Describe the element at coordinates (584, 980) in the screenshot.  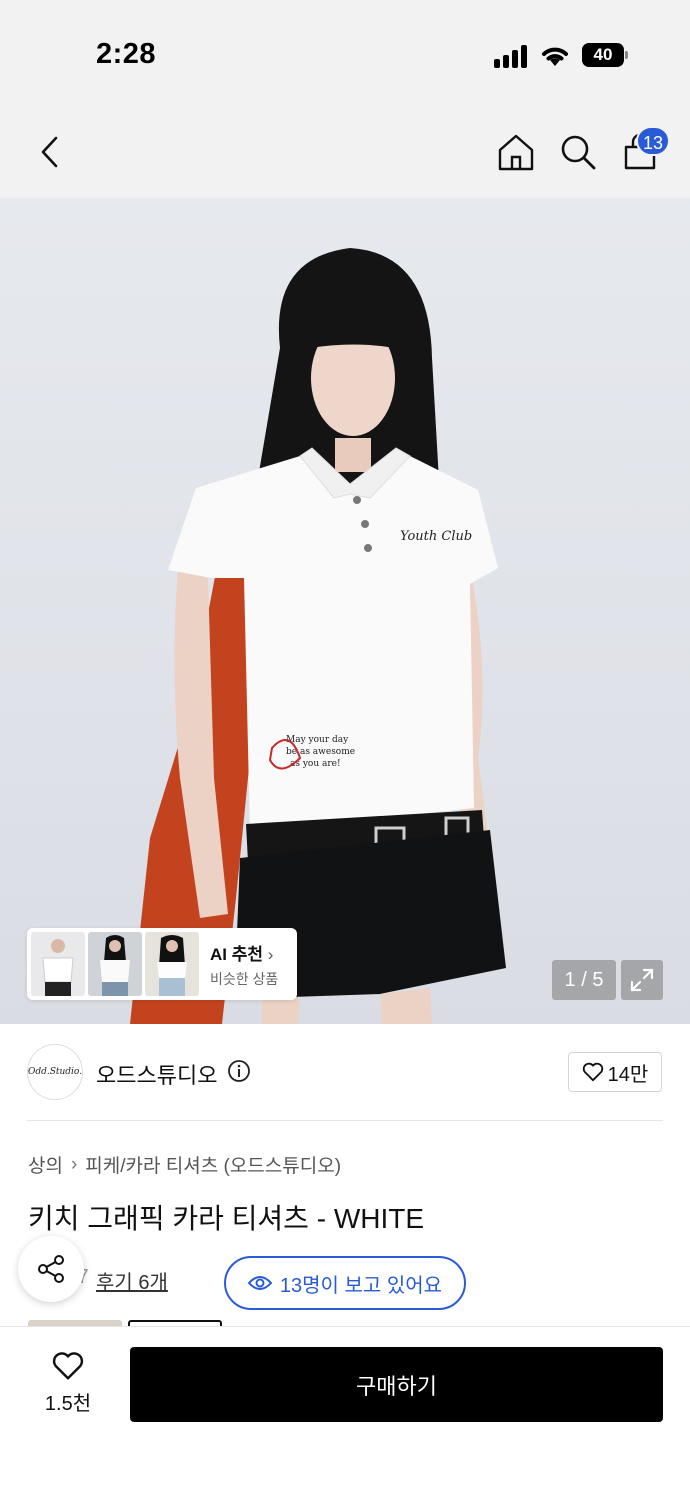
I see `image-page-indicator: 1 / 5` at that location.